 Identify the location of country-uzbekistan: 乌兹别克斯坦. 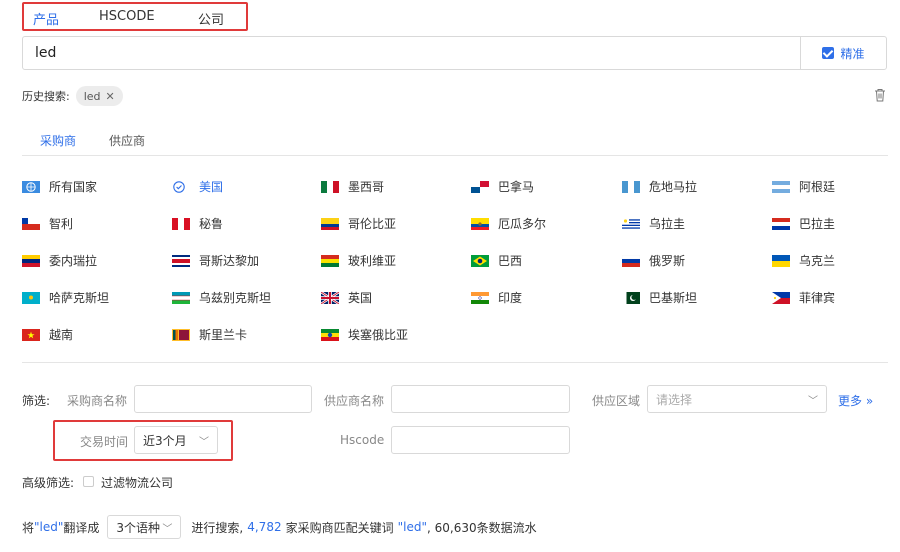
(221, 297).